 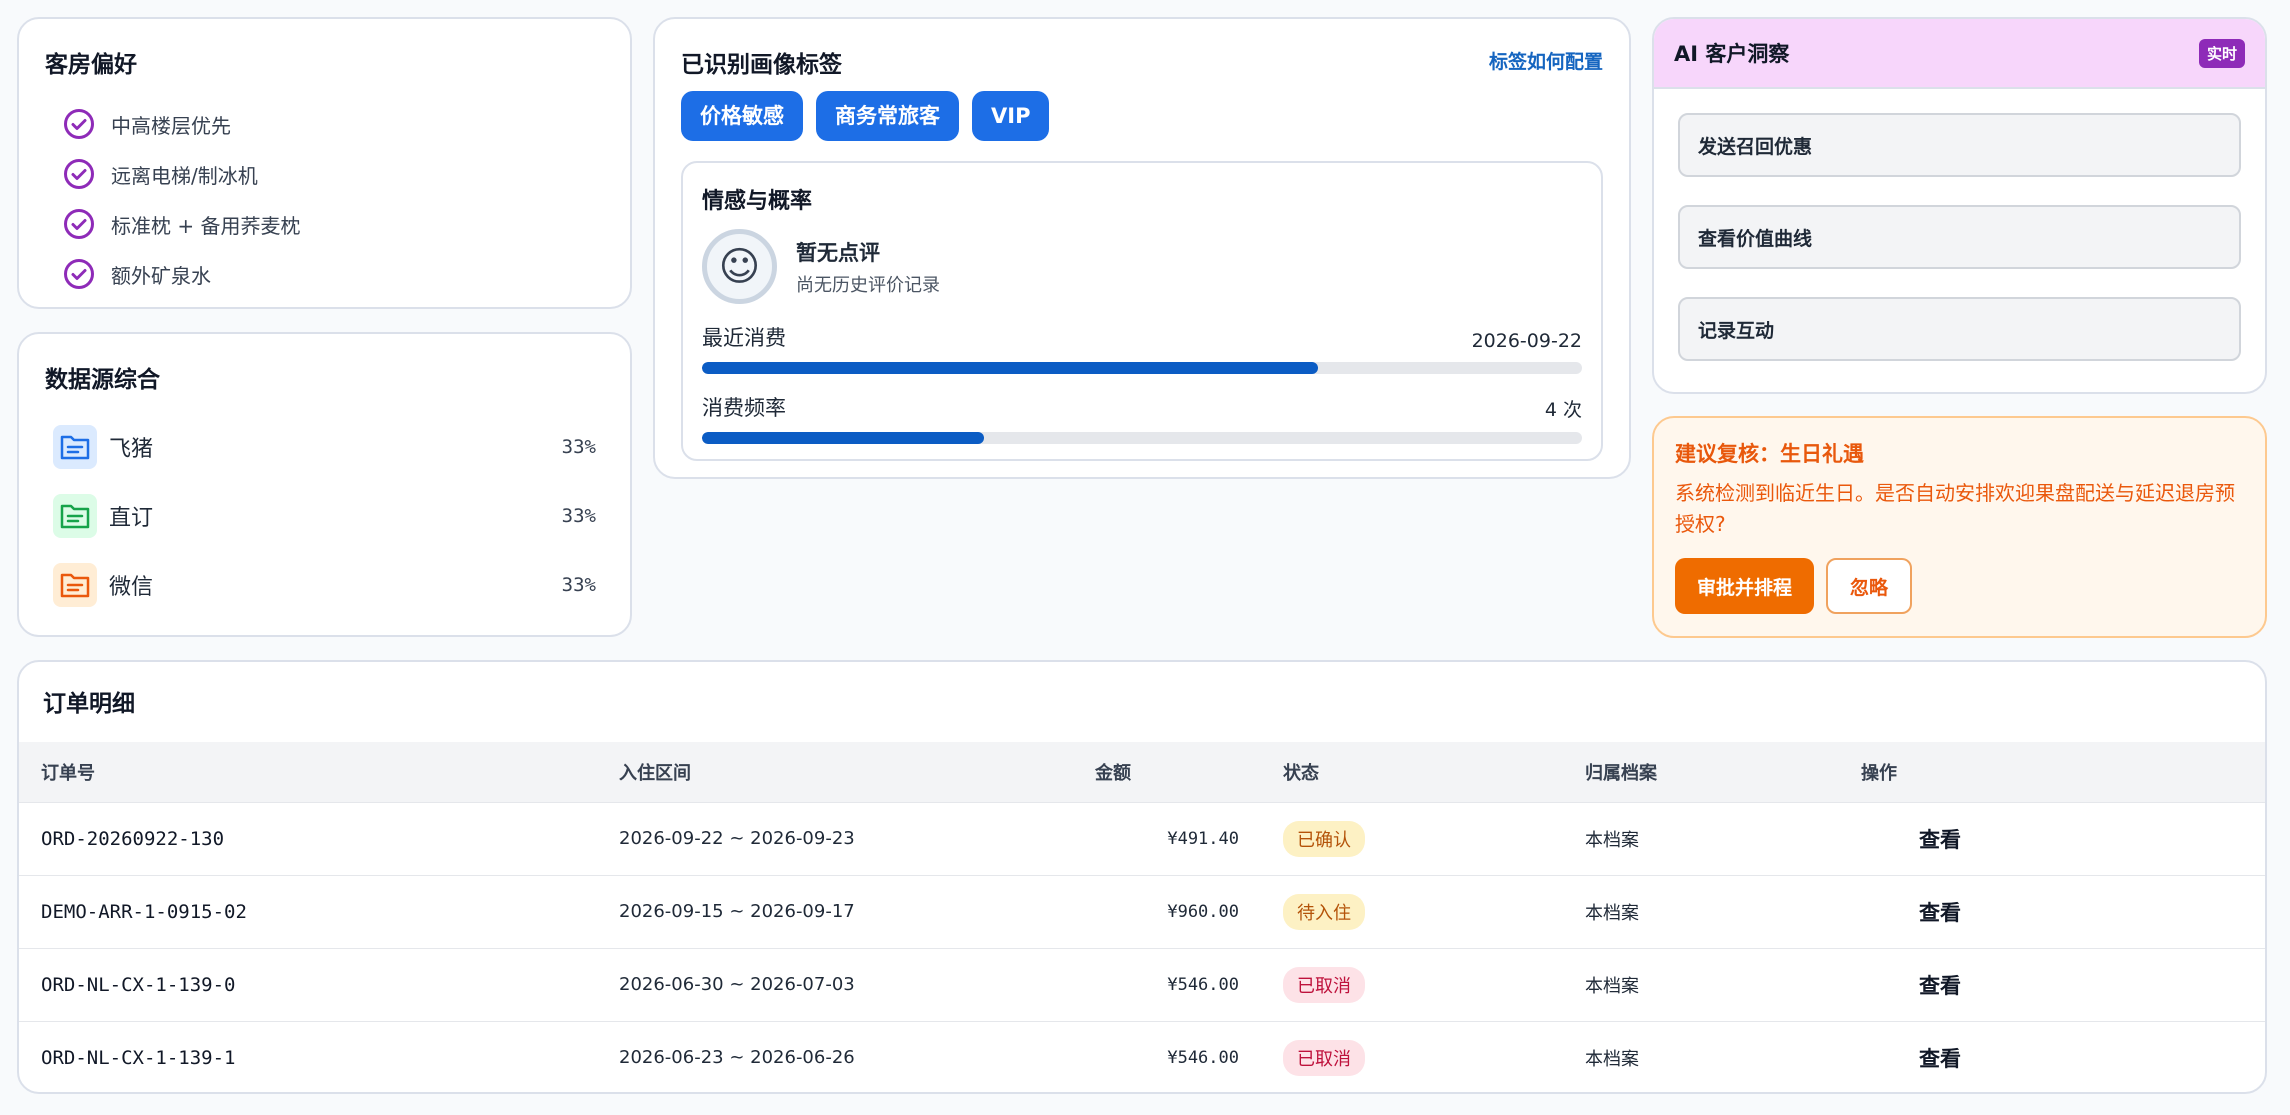 I want to click on order-amount: ¥491.40, so click(x=1203, y=838).